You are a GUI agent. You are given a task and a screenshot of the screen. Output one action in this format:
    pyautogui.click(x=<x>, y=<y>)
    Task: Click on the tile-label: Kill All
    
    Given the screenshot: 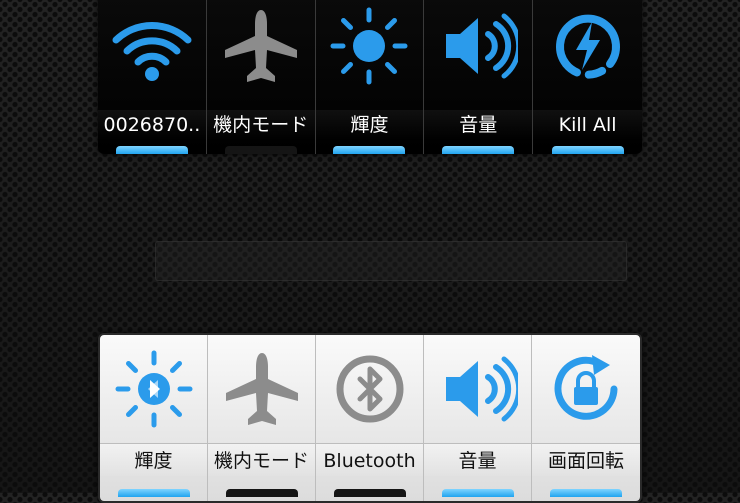 What is the action you would take?
    pyautogui.click(x=587, y=125)
    